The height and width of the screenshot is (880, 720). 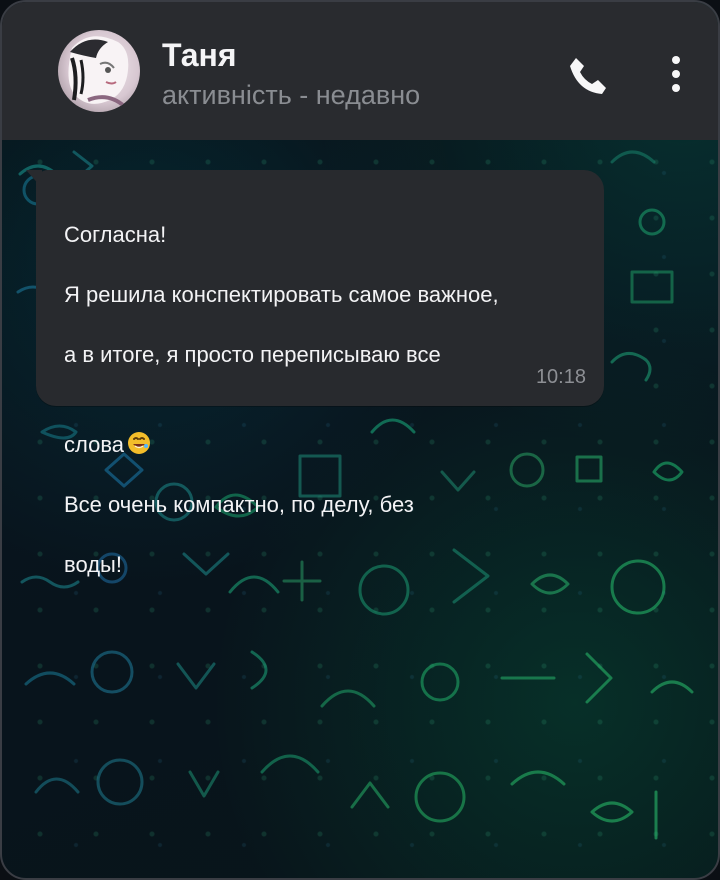 What do you see at coordinates (139, 427) in the screenshot?
I see `rolling-laugh-emoji-icon` at bounding box center [139, 427].